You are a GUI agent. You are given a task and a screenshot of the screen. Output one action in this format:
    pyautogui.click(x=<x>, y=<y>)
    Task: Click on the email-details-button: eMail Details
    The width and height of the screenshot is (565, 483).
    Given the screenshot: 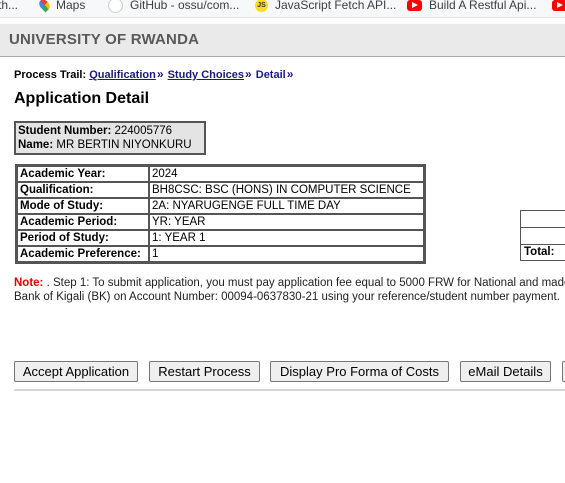 What is the action you would take?
    pyautogui.click(x=505, y=371)
    